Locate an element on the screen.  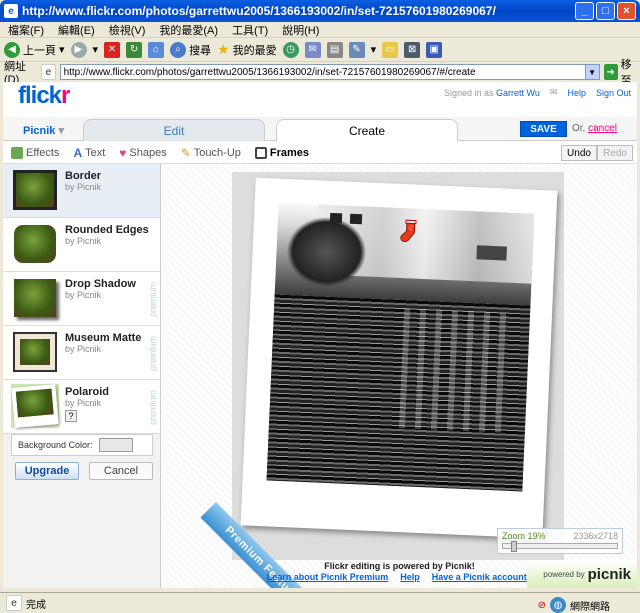
zoom-control: Zoom 19% 2336x2718 is located at coordinates (560, 541).